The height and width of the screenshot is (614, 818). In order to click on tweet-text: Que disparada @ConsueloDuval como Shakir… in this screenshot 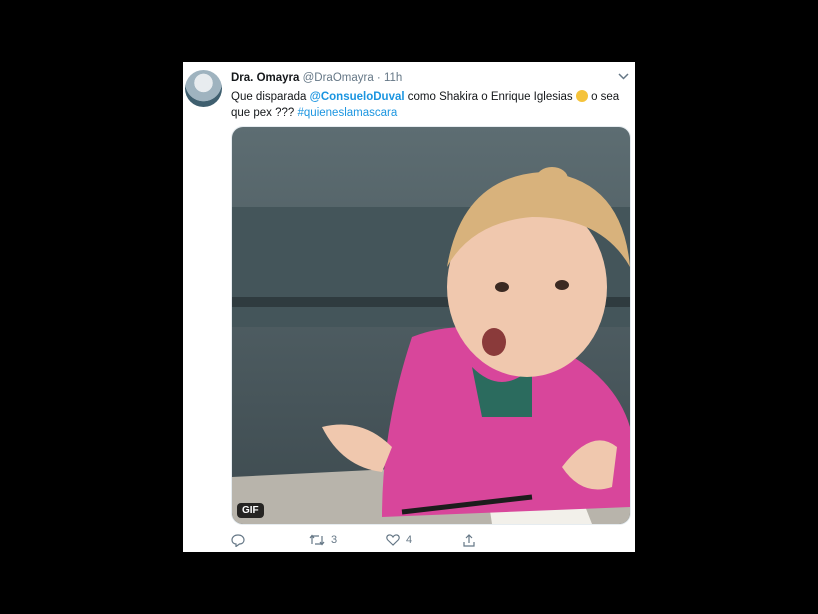, I will do `click(427, 105)`.